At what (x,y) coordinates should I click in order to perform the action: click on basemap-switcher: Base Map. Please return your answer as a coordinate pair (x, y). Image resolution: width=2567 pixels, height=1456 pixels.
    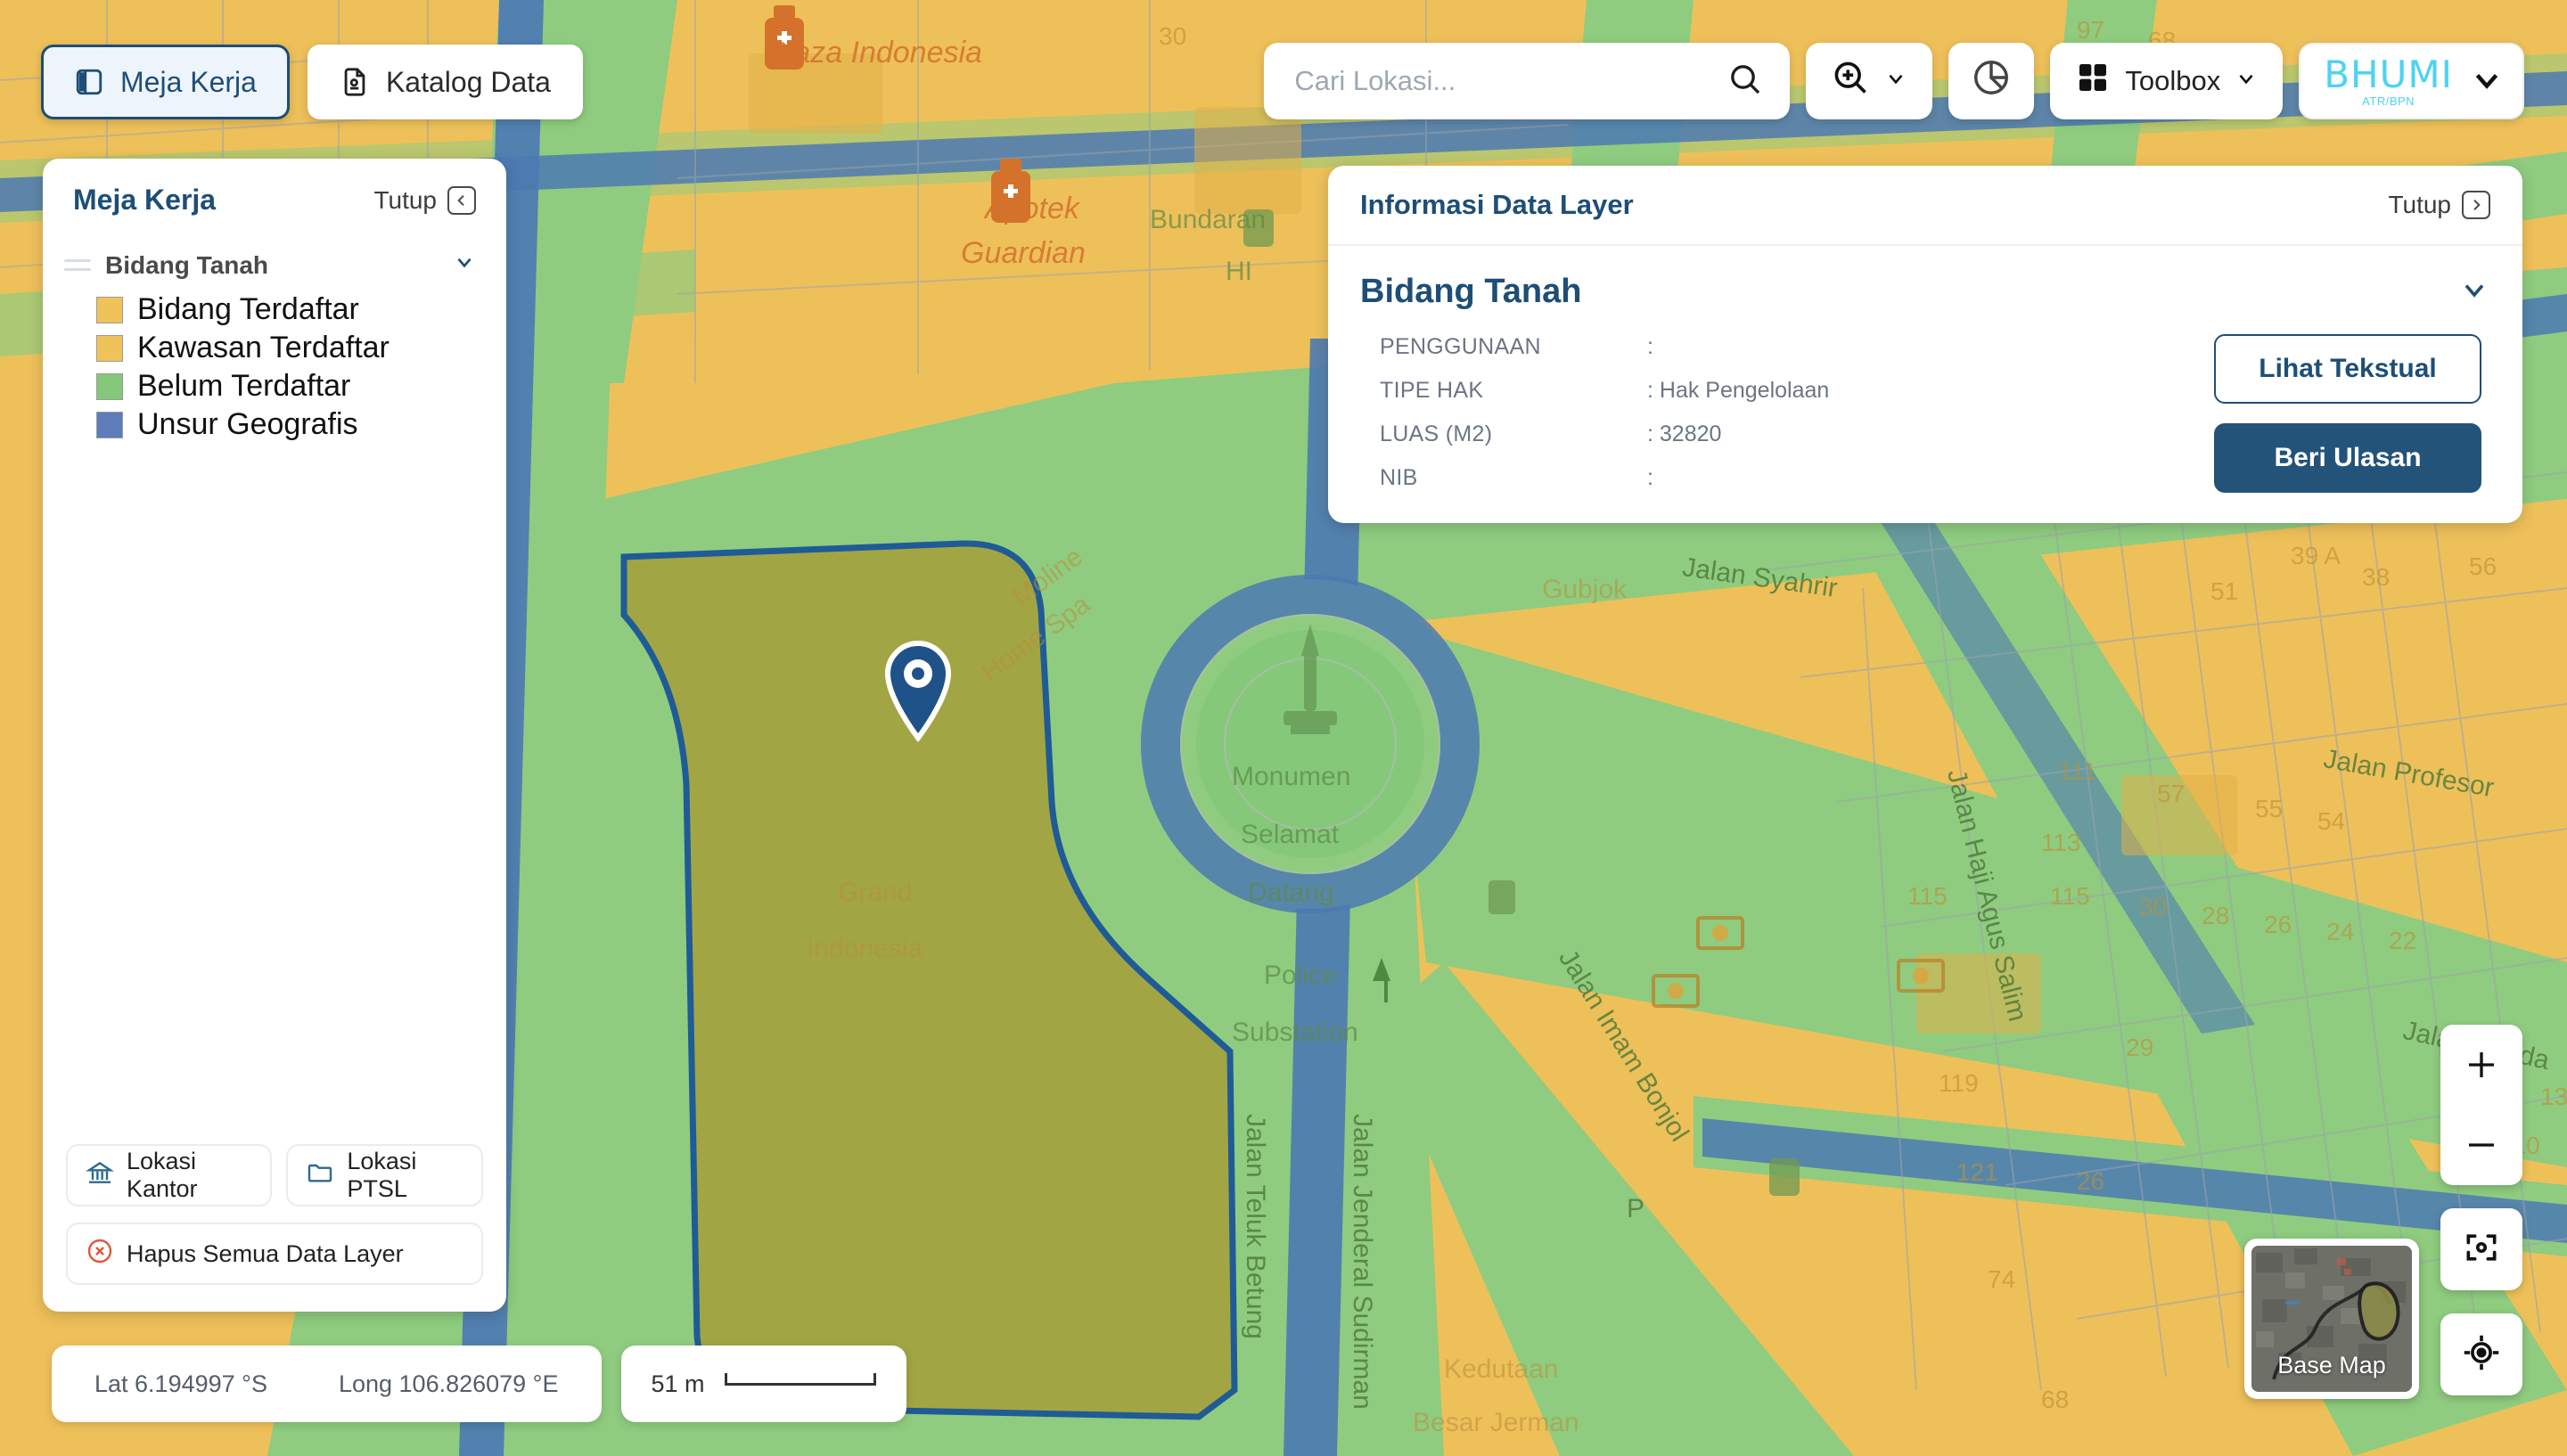
    Looking at the image, I should click on (2332, 1319).